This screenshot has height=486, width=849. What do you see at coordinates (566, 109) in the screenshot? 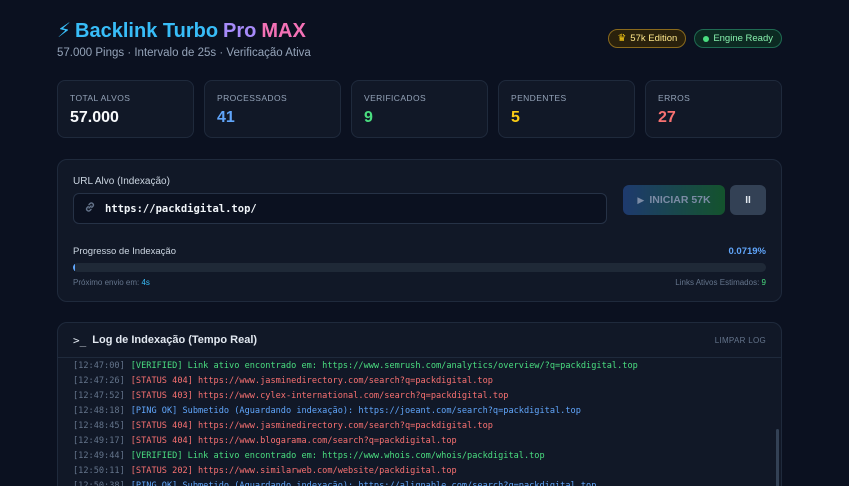
I see `stat-pending: PENDENTES 5` at bounding box center [566, 109].